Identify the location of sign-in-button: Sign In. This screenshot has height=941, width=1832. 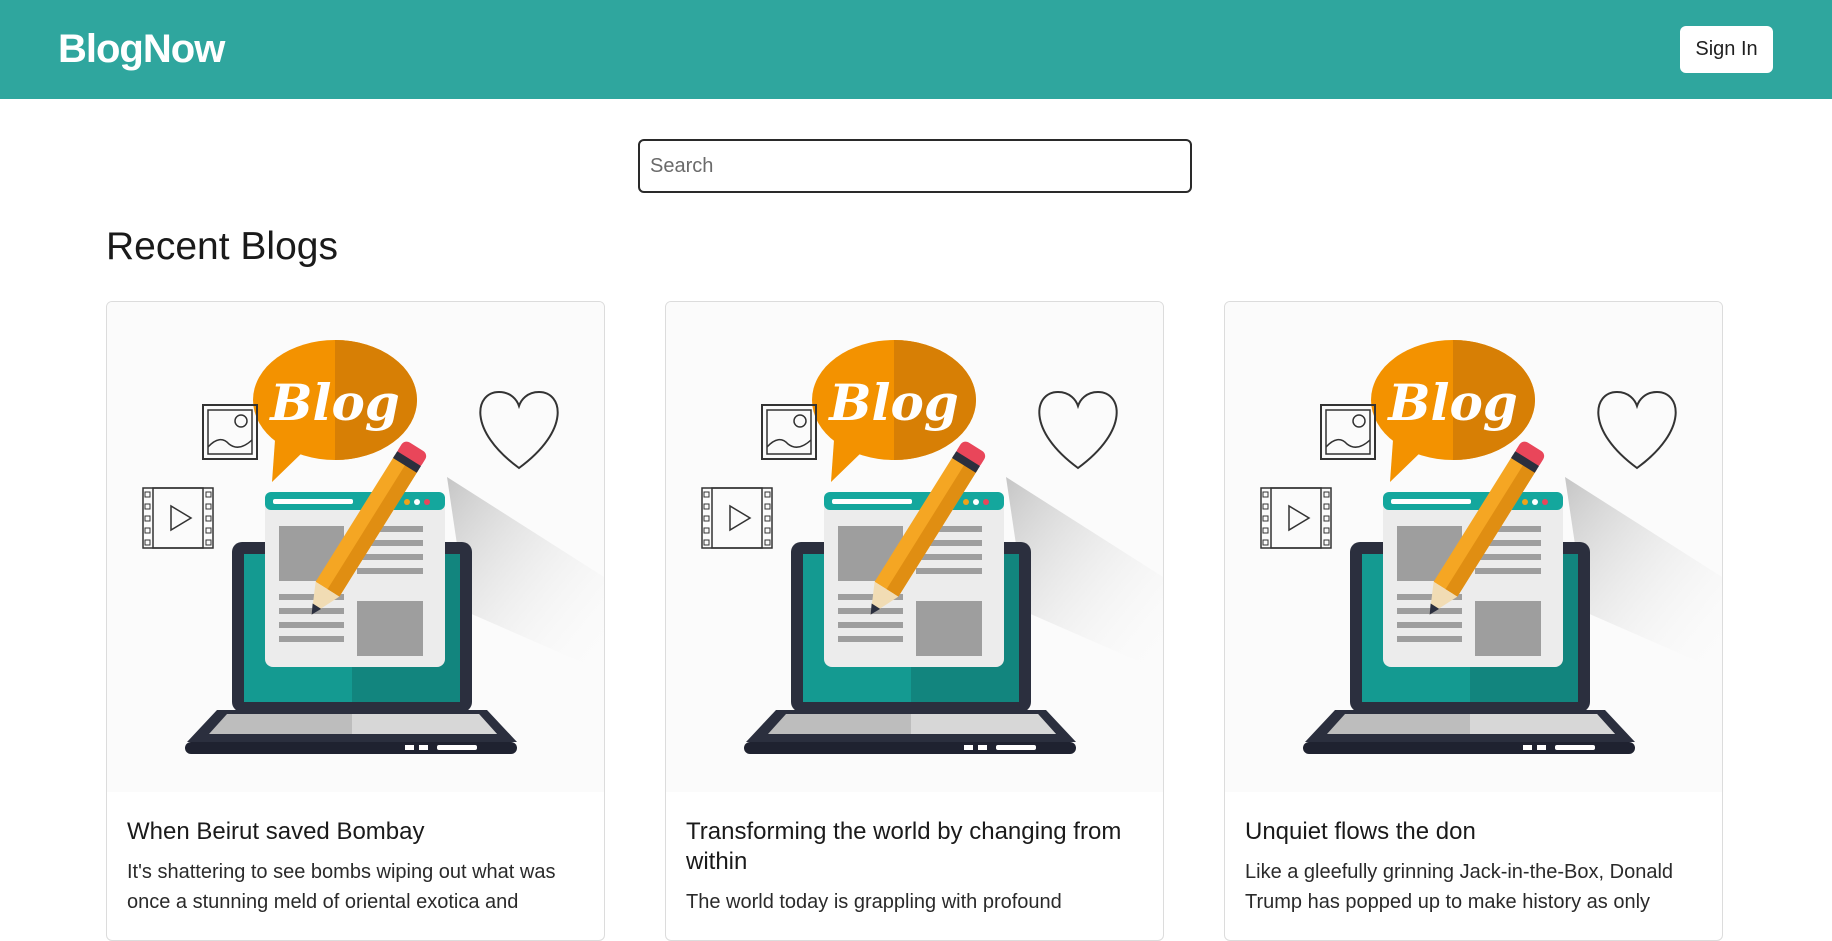
(1726, 49).